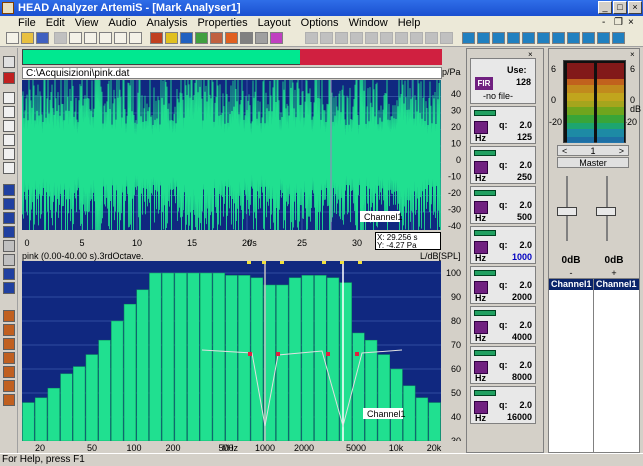  I want to click on list-a-icon, so click(9, 98).